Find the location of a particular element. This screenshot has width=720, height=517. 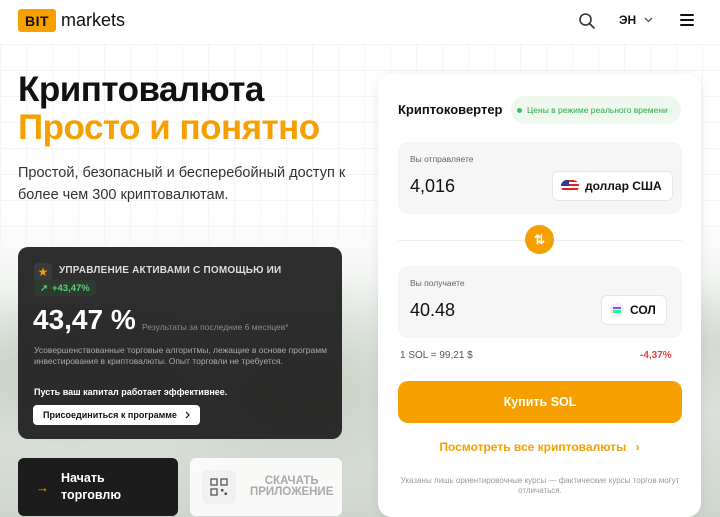

star-icon: ★ is located at coordinates (43, 272).